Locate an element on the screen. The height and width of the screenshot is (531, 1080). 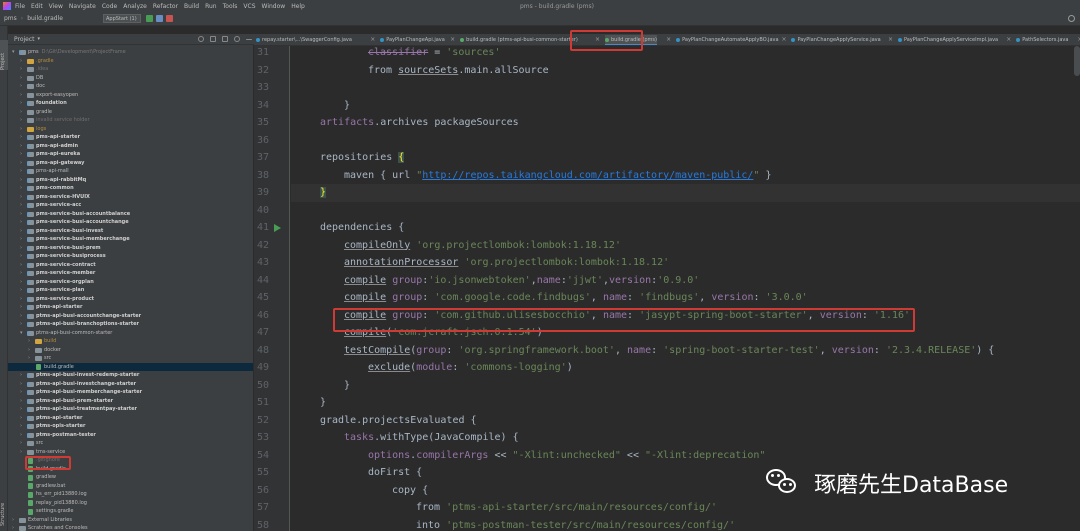
run-gutter-icon is located at coordinates (277, 228).